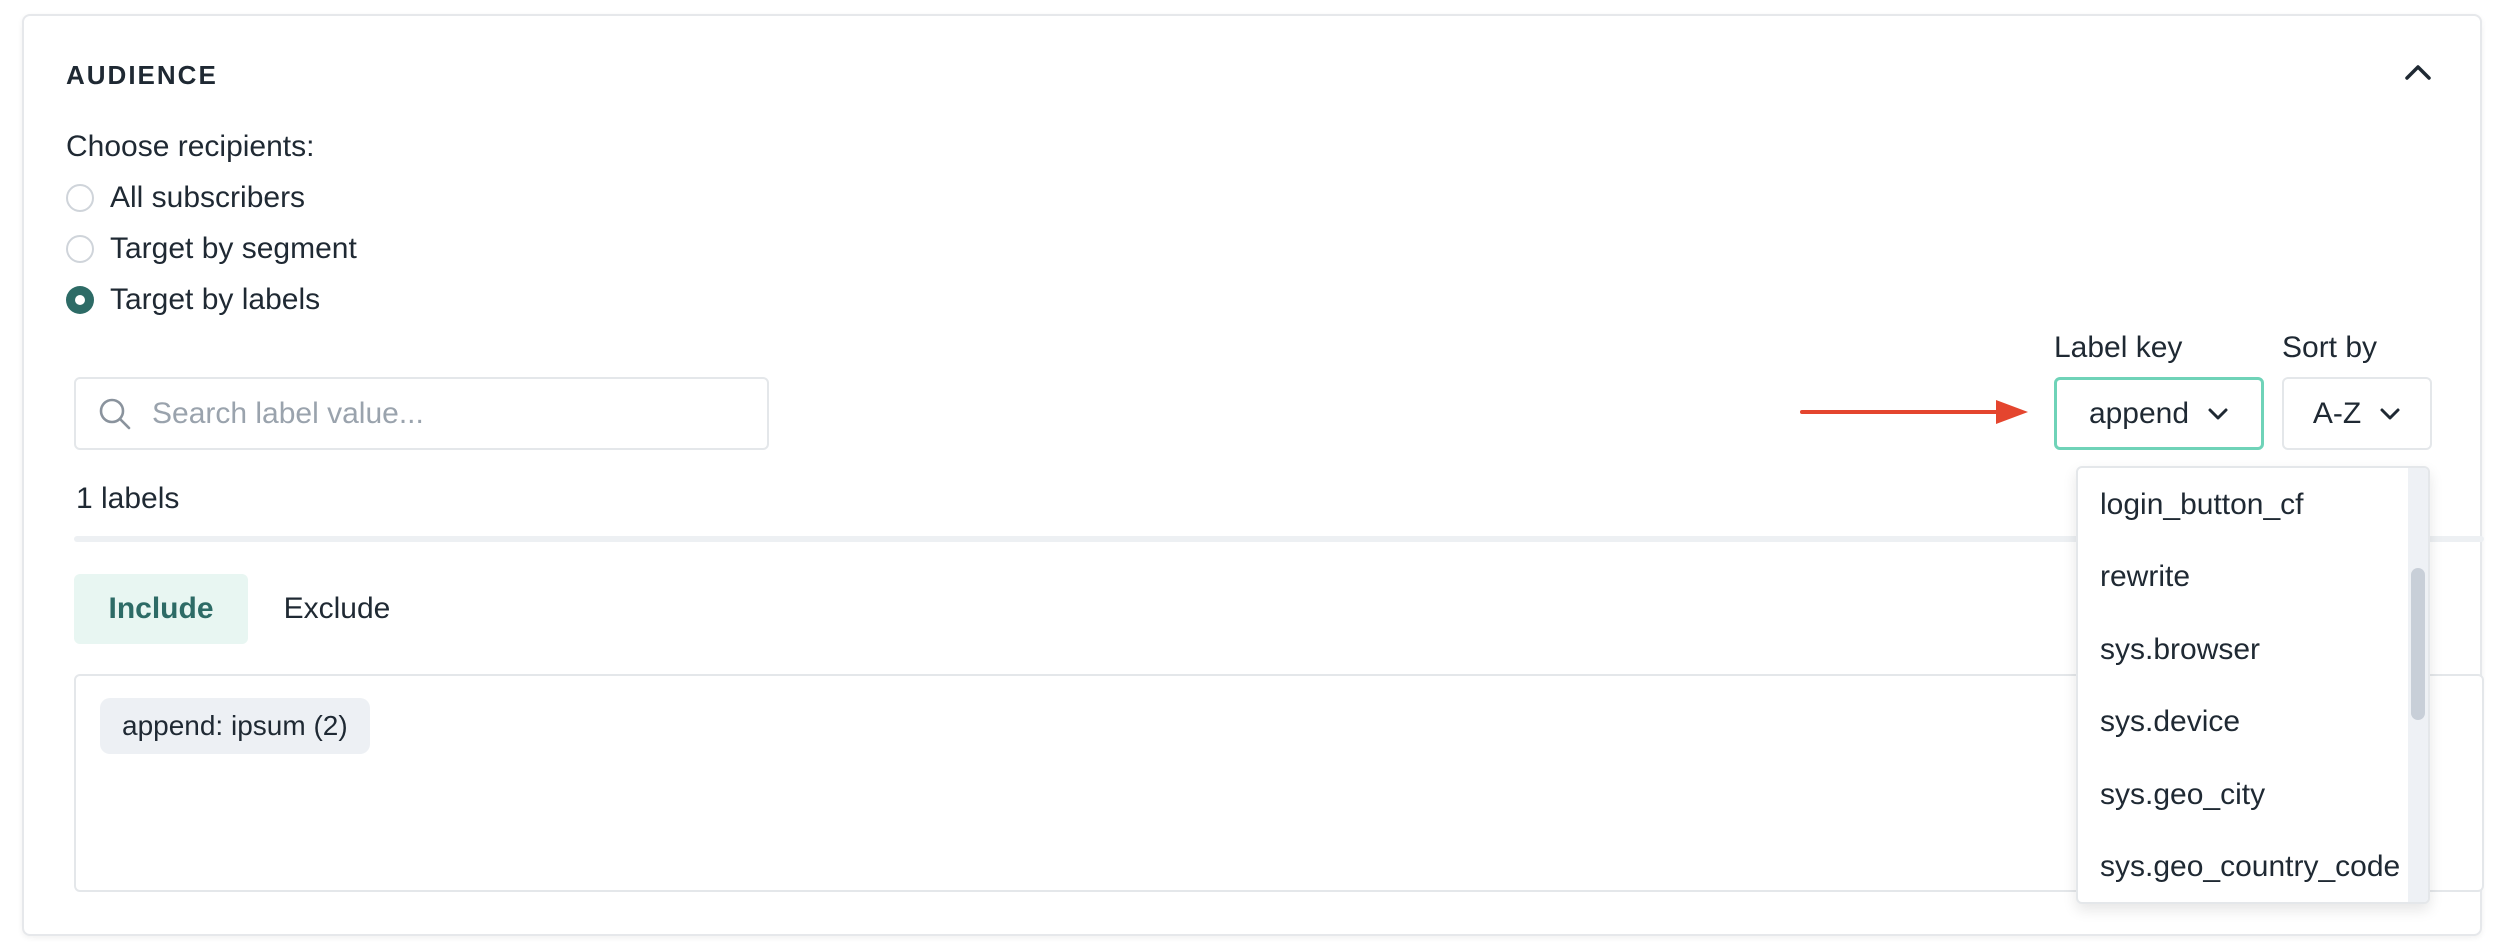 This screenshot has width=2494, height=946. I want to click on dropdown-item: sys.geo_country_code, so click(2250, 867).